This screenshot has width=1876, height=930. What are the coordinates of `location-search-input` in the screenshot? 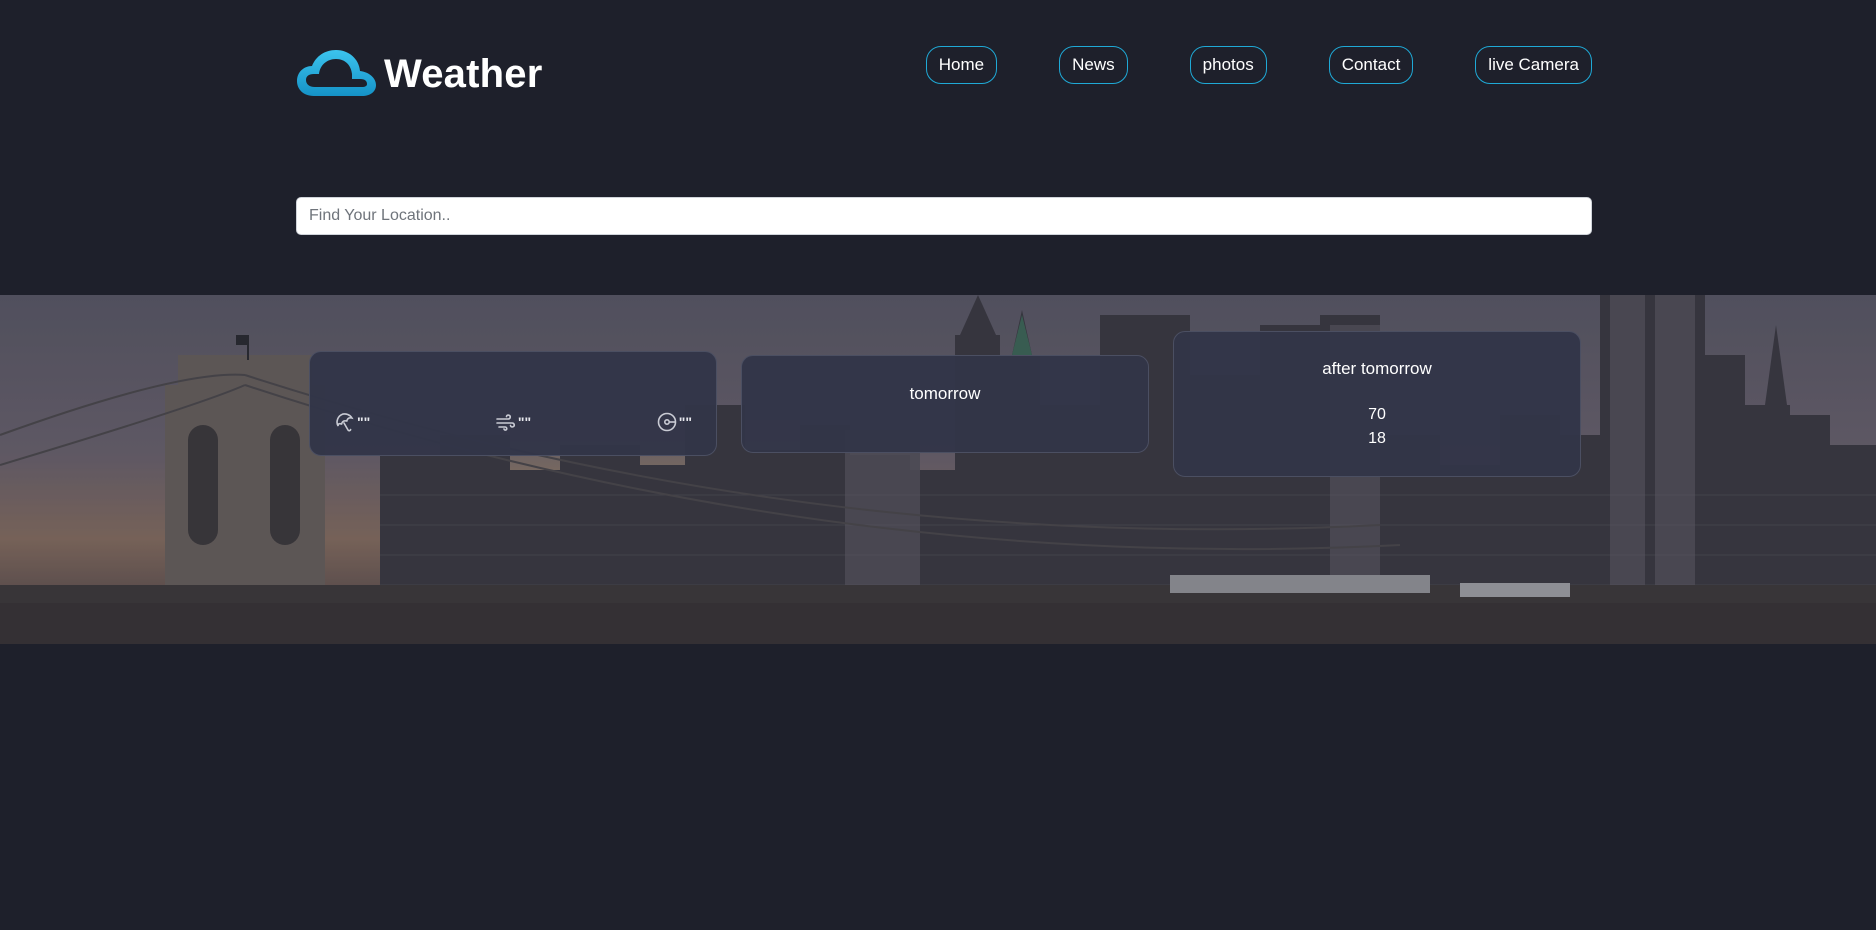 It's located at (944, 216).